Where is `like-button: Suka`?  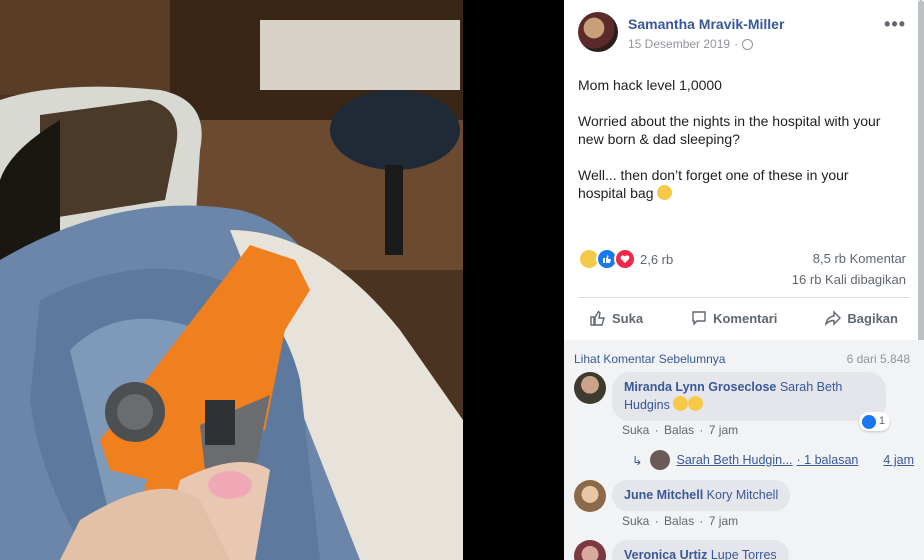 like-button: Suka is located at coordinates (616, 318).